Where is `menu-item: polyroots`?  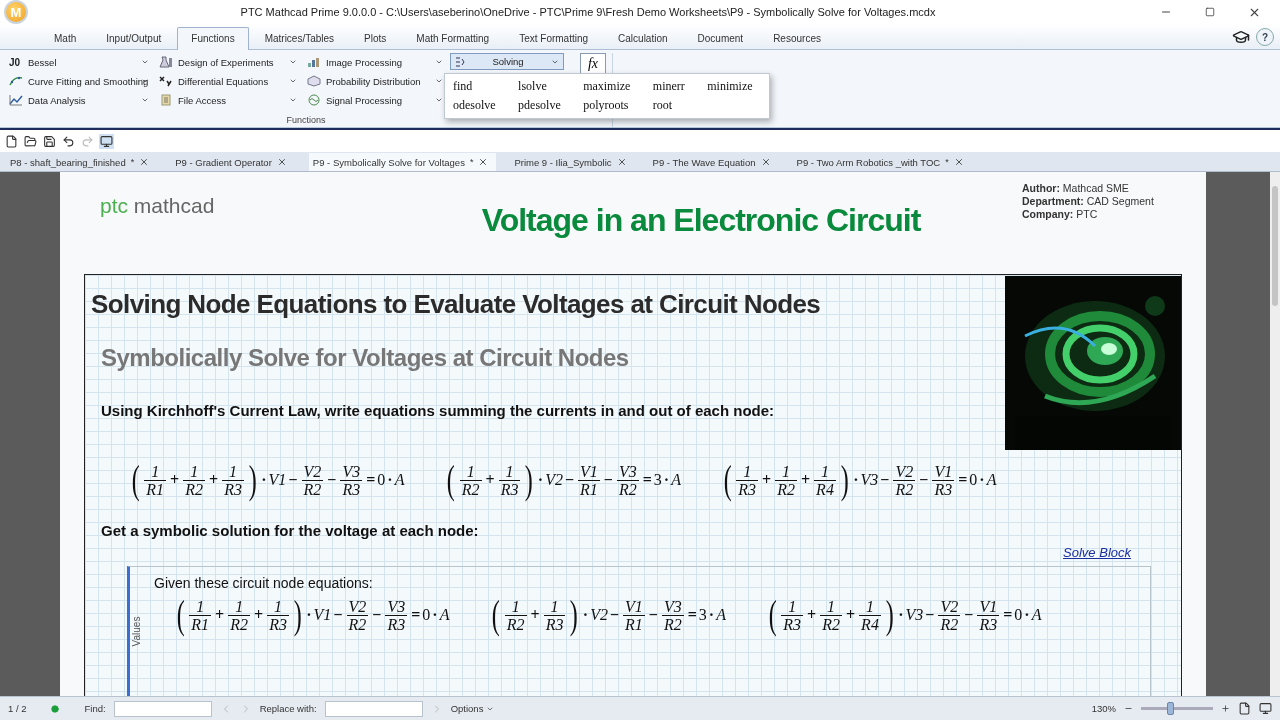 menu-item: polyroots is located at coordinates (611, 105).